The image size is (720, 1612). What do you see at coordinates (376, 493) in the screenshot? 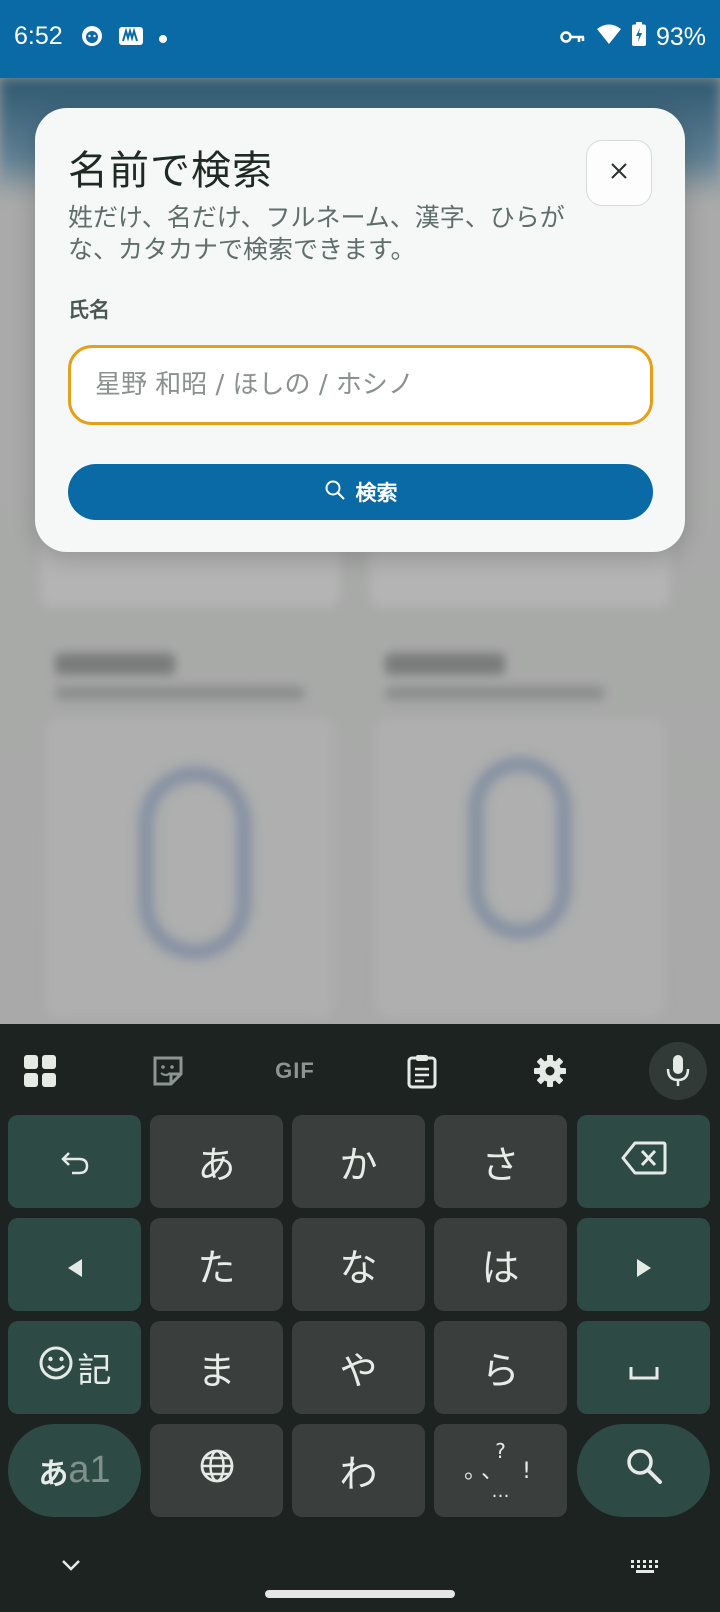
I see `search-button-label: 検索` at bounding box center [376, 493].